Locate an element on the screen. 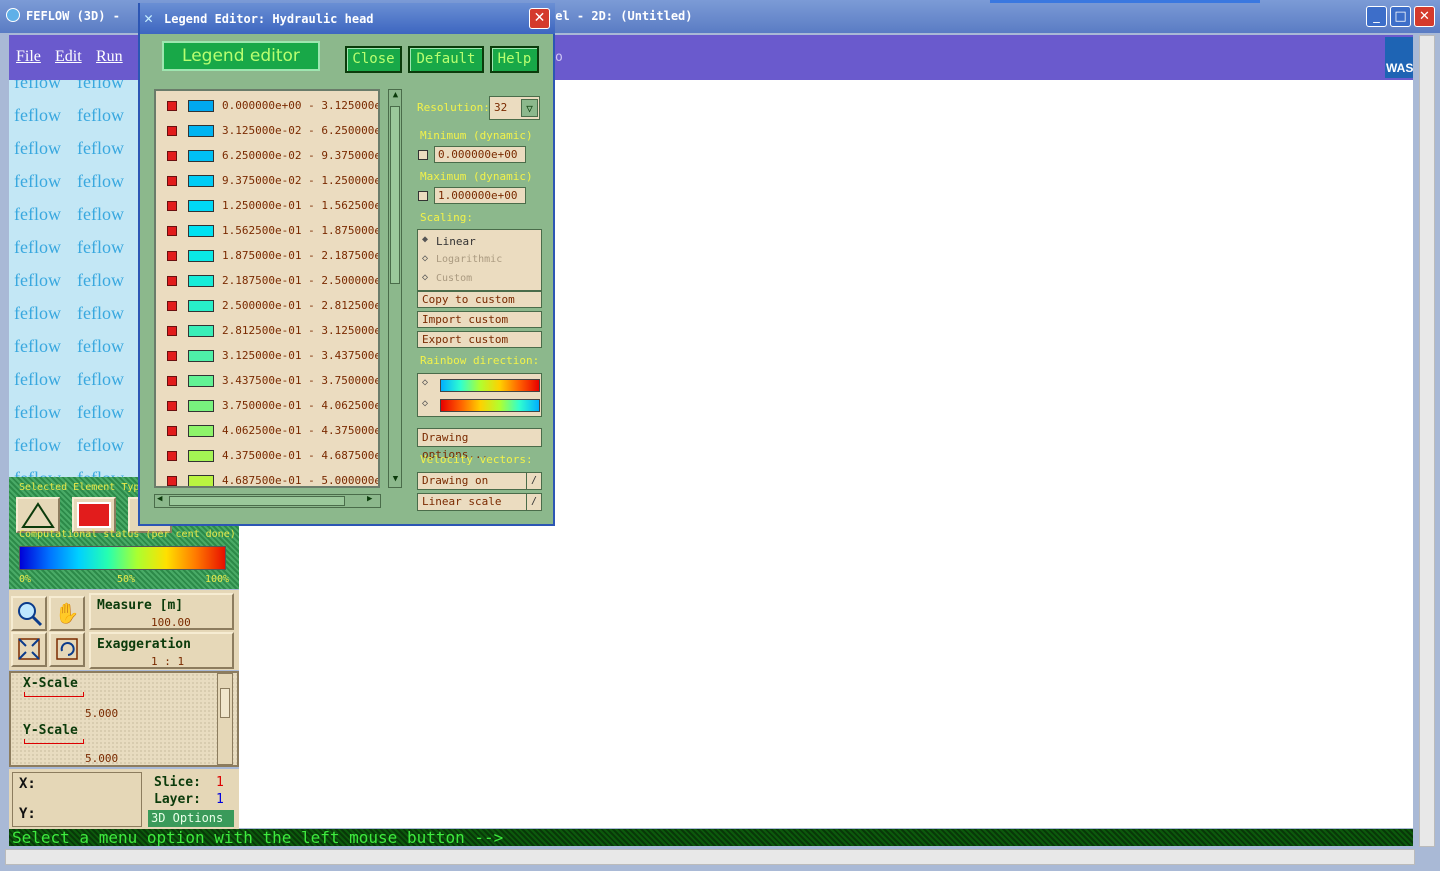 The width and height of the screenshot is (1440, 871). dialog-close-x: ✕ is located at coordinates (539, 18).